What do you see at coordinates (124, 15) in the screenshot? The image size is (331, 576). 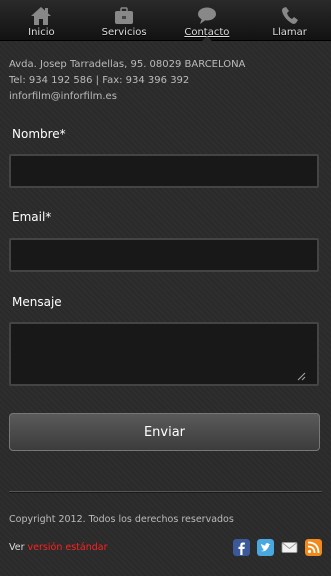 I see `briefcase-icon` at bounding box center [124, 15].